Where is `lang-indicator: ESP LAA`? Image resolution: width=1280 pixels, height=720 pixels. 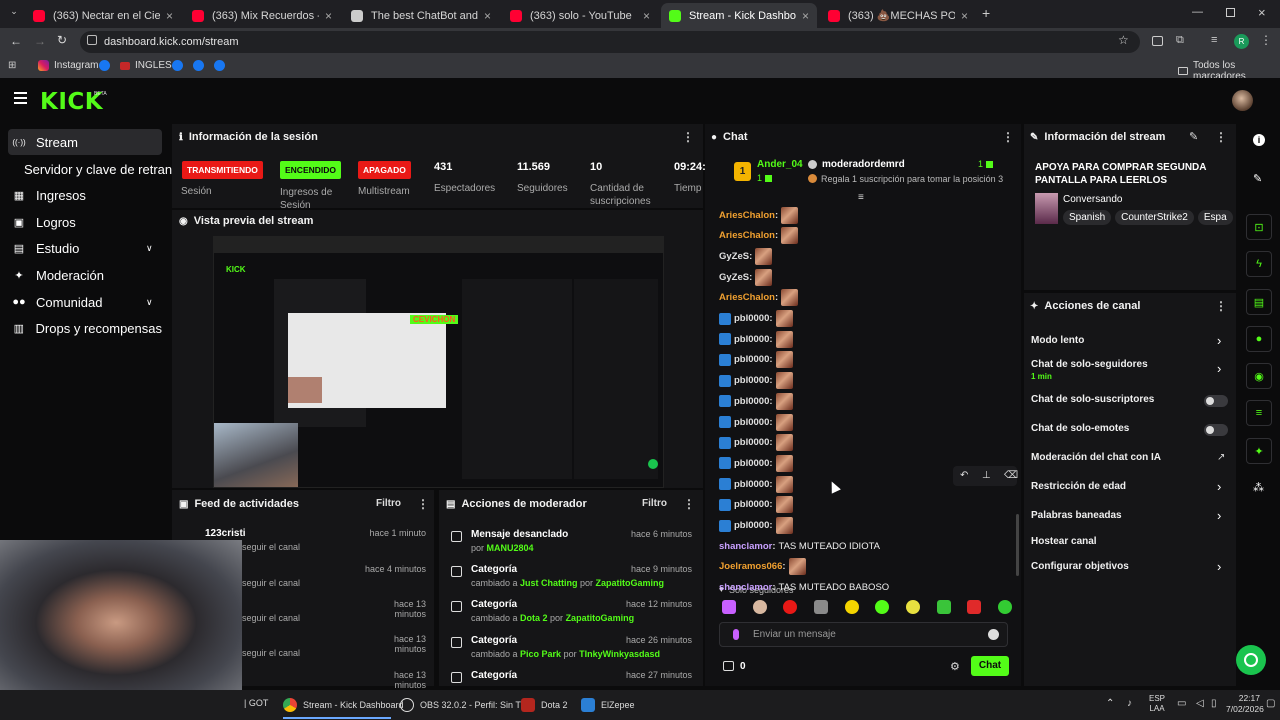
lang-indicator: ESP LAA is located at coordinates (1157, 704).